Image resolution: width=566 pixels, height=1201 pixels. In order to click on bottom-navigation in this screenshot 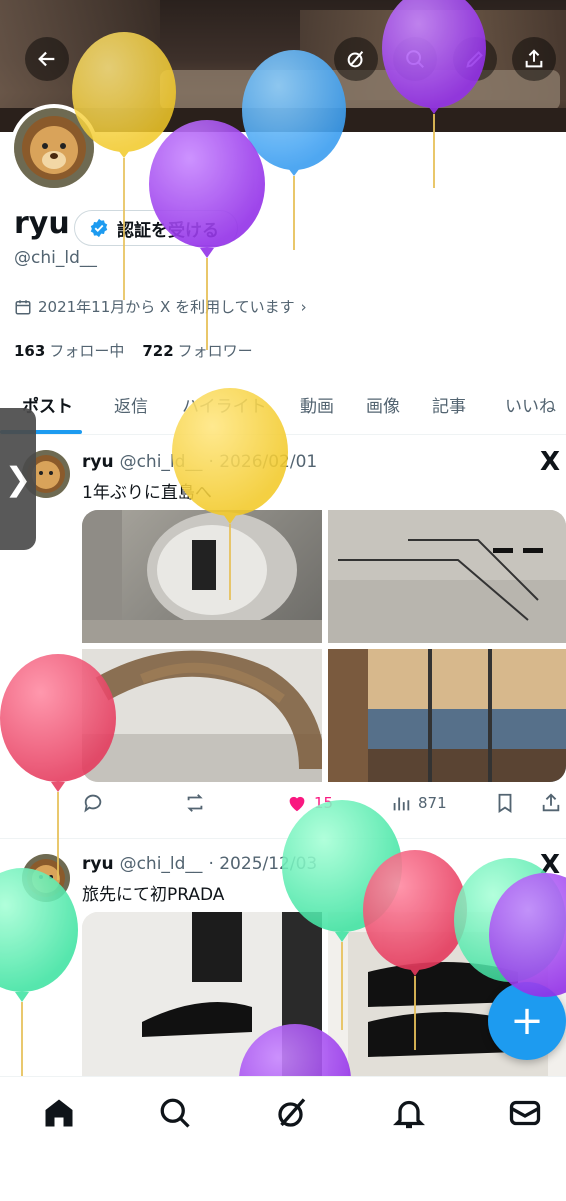, I will do `click(283, 1138)`.